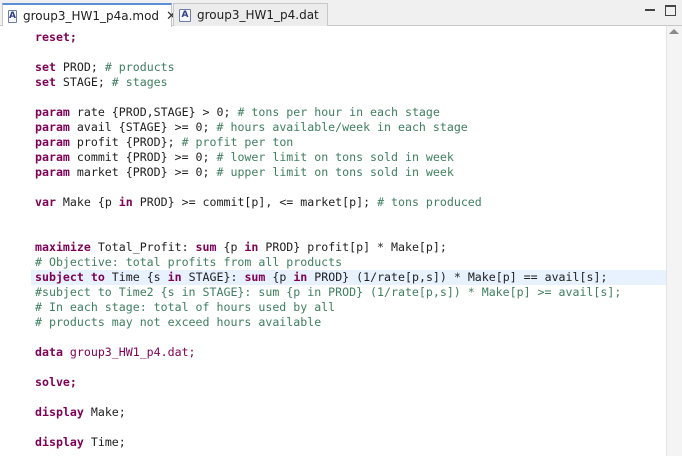 Image resolution: width=682 pixels, height=456 pixels. Describe the element at coordinates (237, 142) in the screenshot. I see `comment: # profit per ton` at that location.